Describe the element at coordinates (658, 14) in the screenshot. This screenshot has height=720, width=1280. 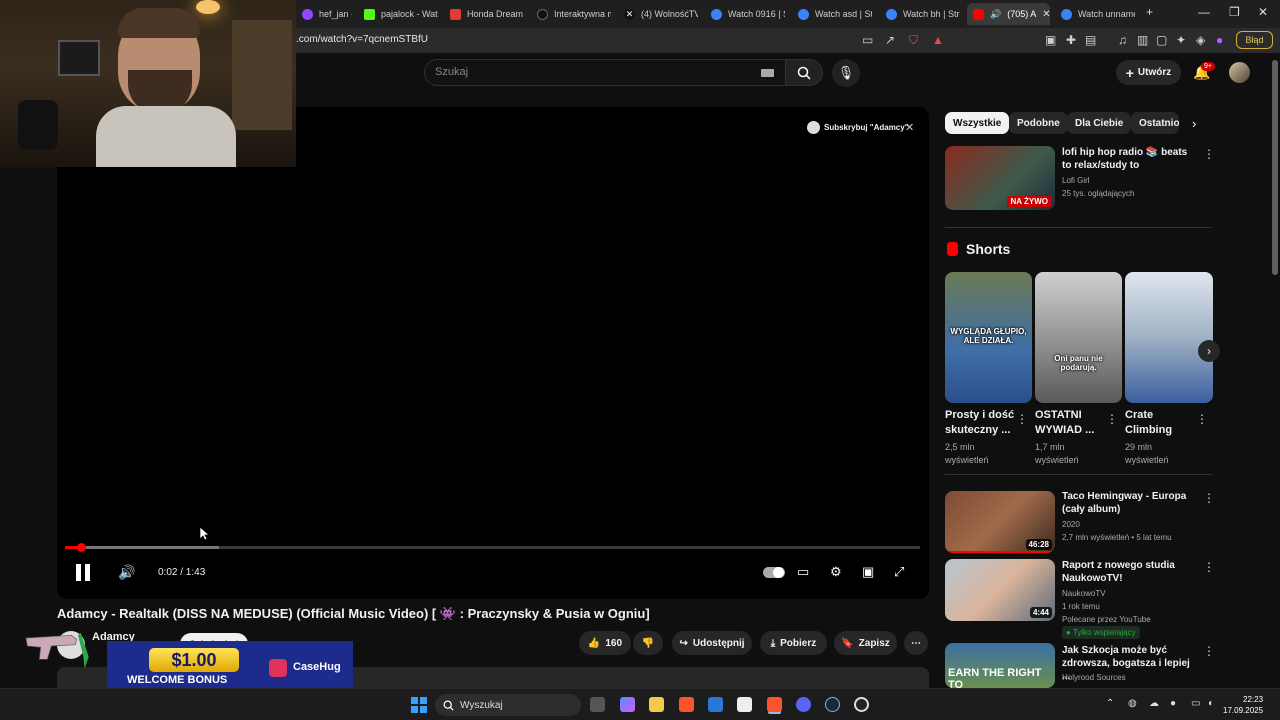
I see `browser-tab: ✕ (4) WolnośćTV` at that location.